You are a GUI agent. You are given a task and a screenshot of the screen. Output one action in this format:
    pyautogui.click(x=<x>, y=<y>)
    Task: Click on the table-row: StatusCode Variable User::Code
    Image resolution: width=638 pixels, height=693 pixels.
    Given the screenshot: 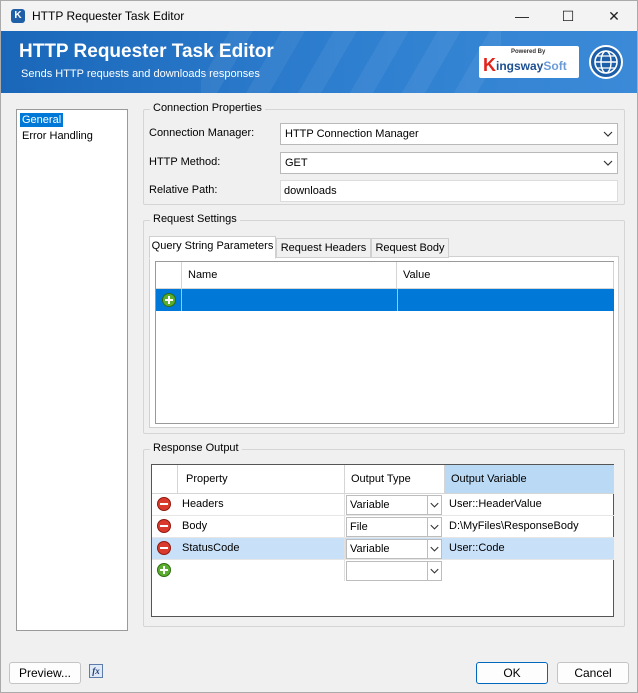 What is the action you would take?
    pyautogui.click(x=383, y=549)
    